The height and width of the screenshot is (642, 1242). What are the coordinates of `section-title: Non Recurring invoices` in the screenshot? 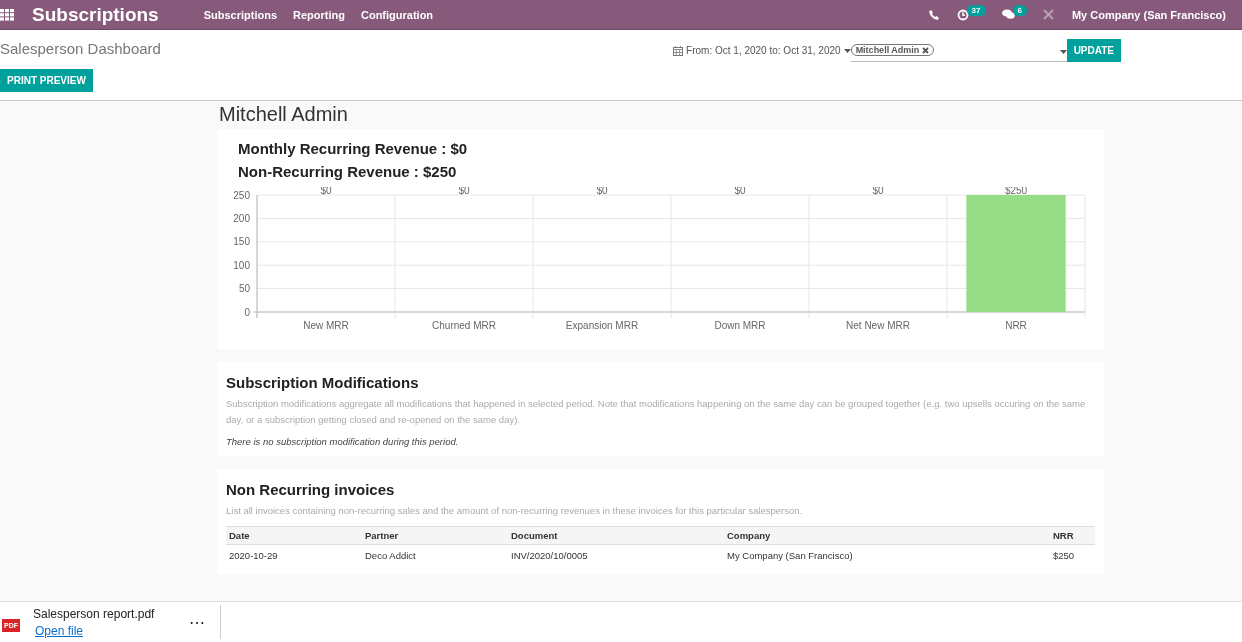 It's located at (311, 489).